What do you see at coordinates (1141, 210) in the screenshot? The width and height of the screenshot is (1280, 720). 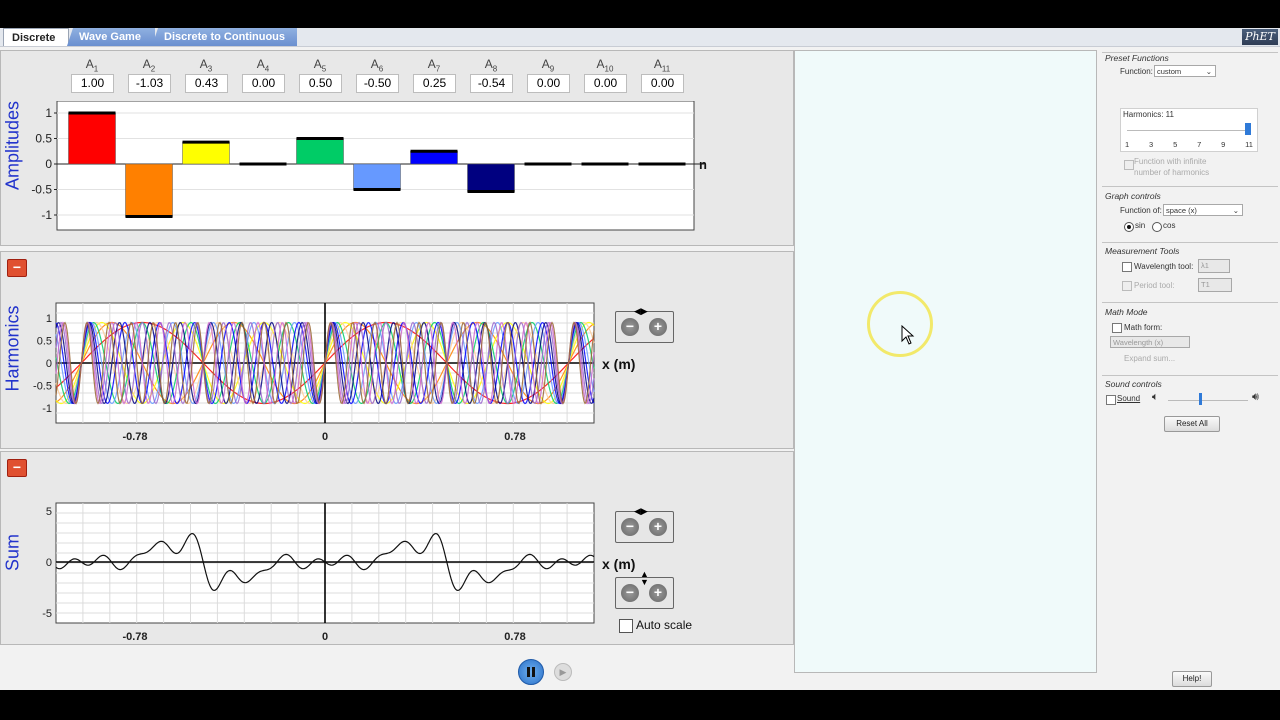 I see `function-of-label: Function of:` at bounding box center [1141, 210].